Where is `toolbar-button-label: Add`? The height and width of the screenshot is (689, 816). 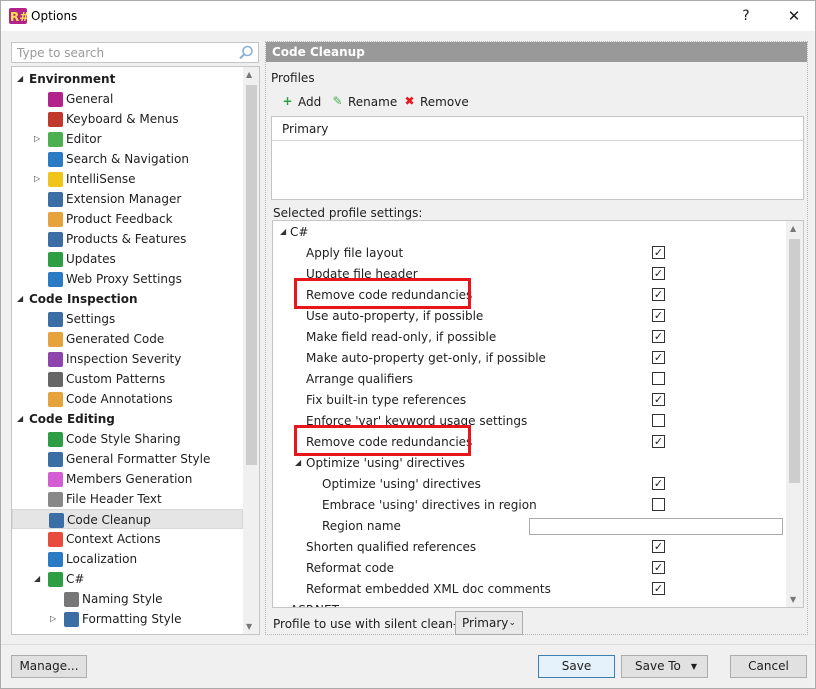
toolbar-button-label: Add is located at coordinates (310, 102).